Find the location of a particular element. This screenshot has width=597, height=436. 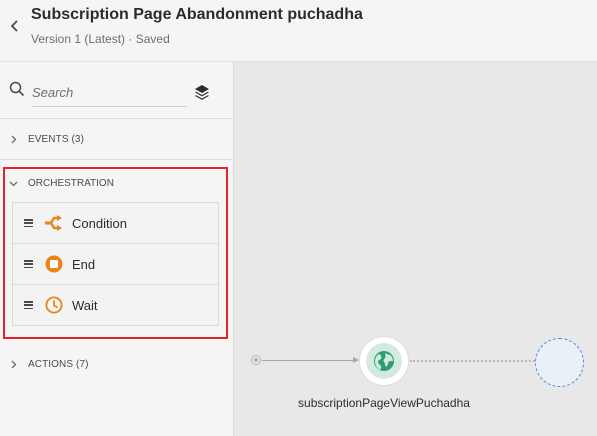

activity-label: Wait is located at coordinates (85, 305).